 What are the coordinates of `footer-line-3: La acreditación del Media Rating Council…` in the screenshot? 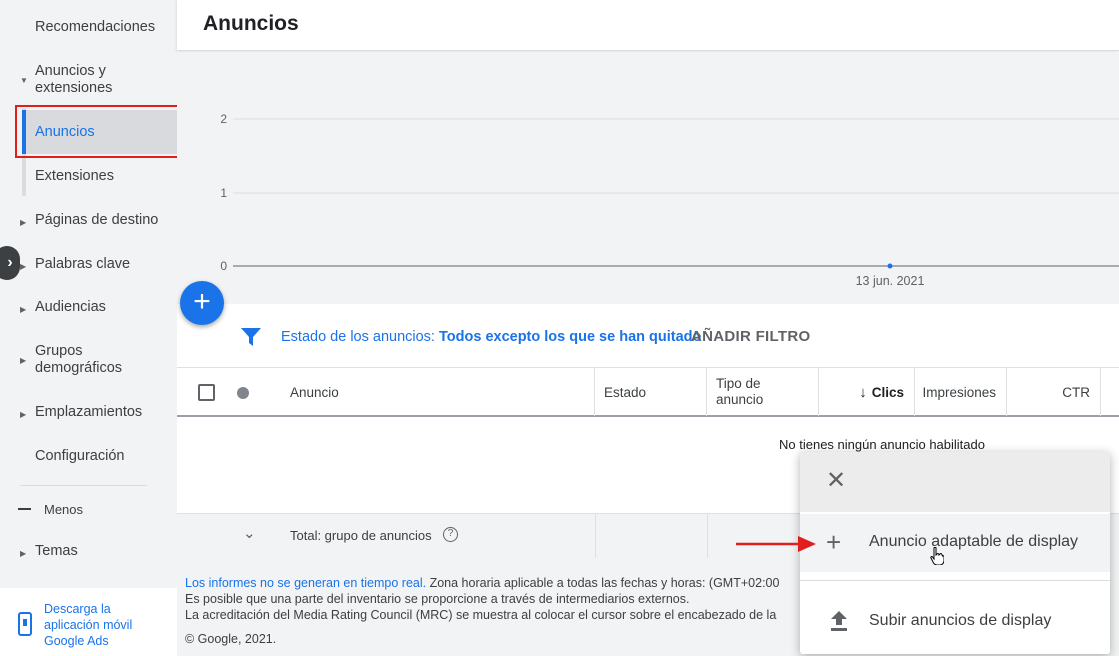 It's located at (481, 615).